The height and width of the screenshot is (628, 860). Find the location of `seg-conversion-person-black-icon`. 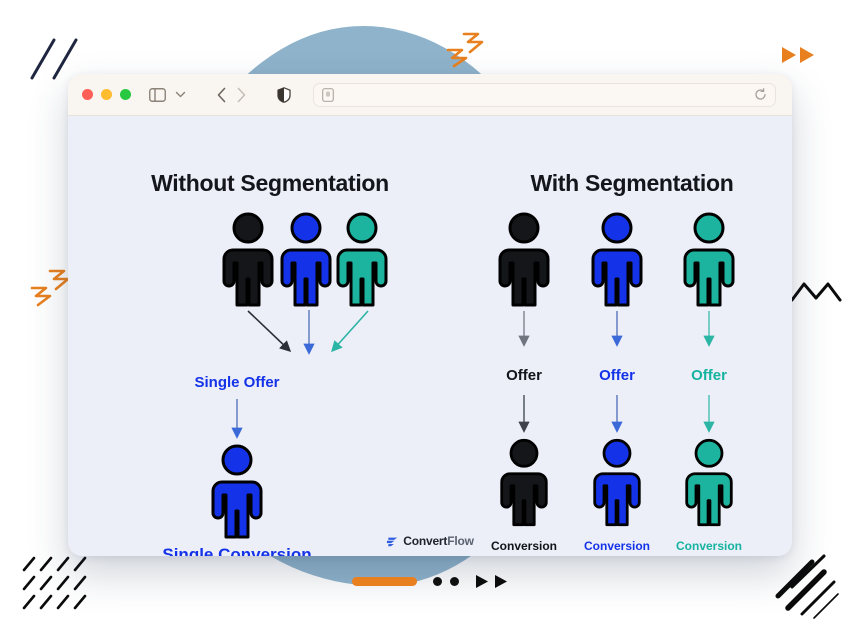

seg-conversion-person-black-icon is located at coordinates (524, 483).